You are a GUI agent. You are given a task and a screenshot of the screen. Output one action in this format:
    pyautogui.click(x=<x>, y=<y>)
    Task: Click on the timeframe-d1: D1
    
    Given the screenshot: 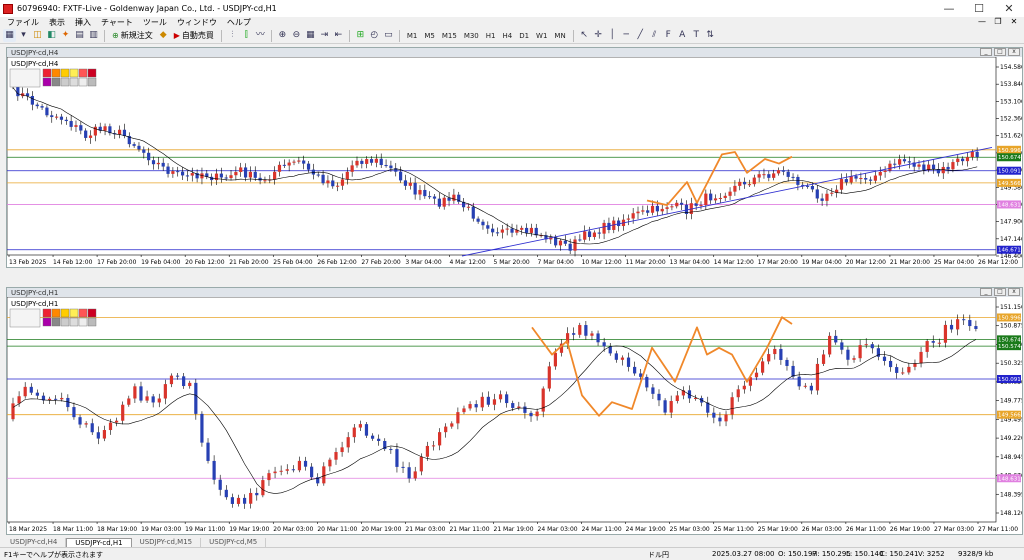 What is the action you would take?
    pyautogui.click(x=524, y=36)
    